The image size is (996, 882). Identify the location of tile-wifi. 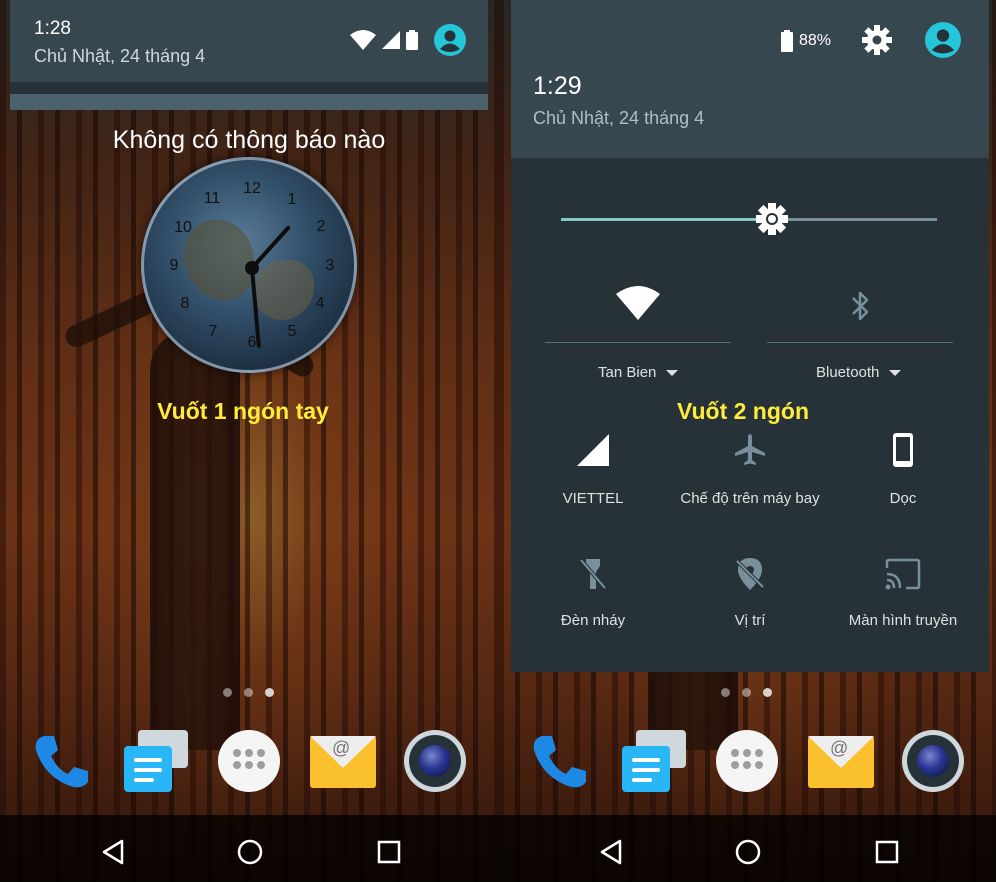
(638, 303).